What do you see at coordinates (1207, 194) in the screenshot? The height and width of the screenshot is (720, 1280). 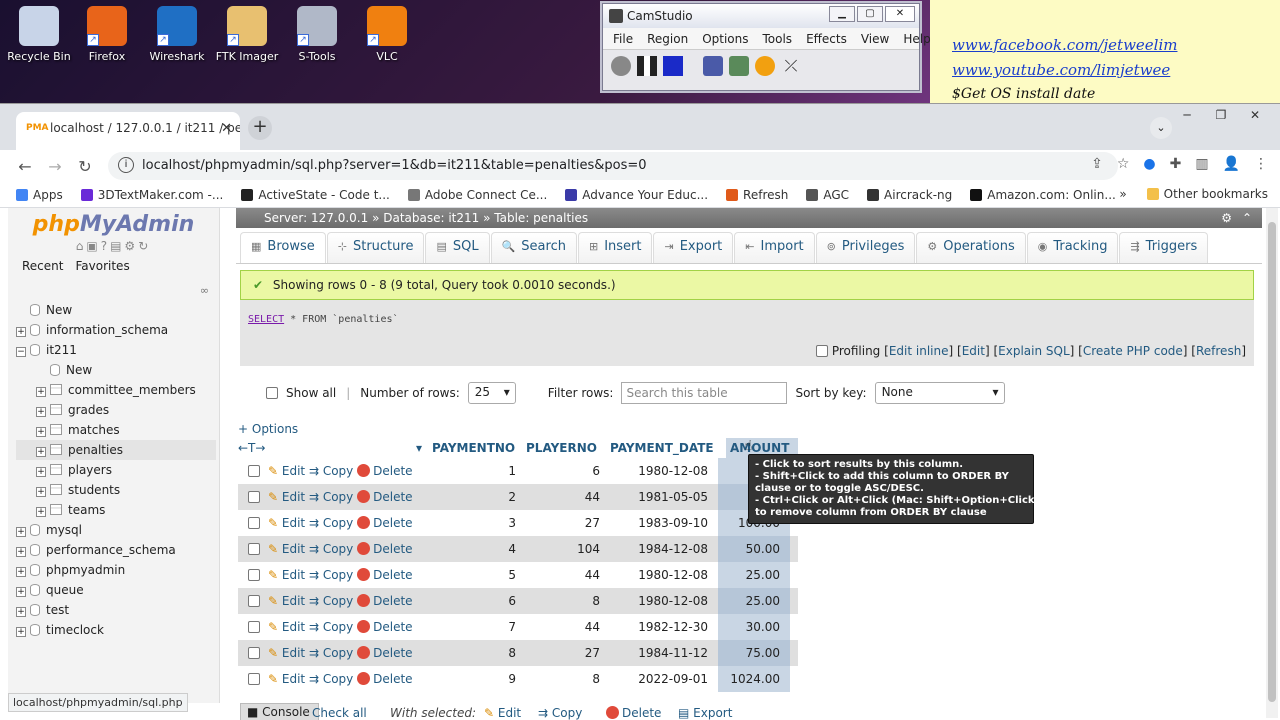 I see `other-bookmarks: Other bookmarks` at bounding box center [1207, 194].